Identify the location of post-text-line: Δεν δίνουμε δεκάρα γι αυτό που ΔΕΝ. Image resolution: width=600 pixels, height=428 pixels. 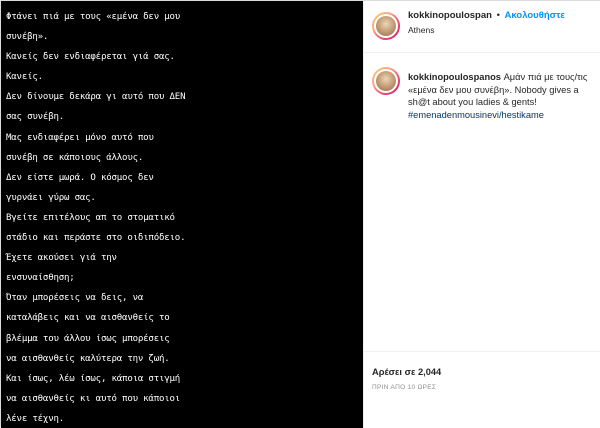
(96, 97).